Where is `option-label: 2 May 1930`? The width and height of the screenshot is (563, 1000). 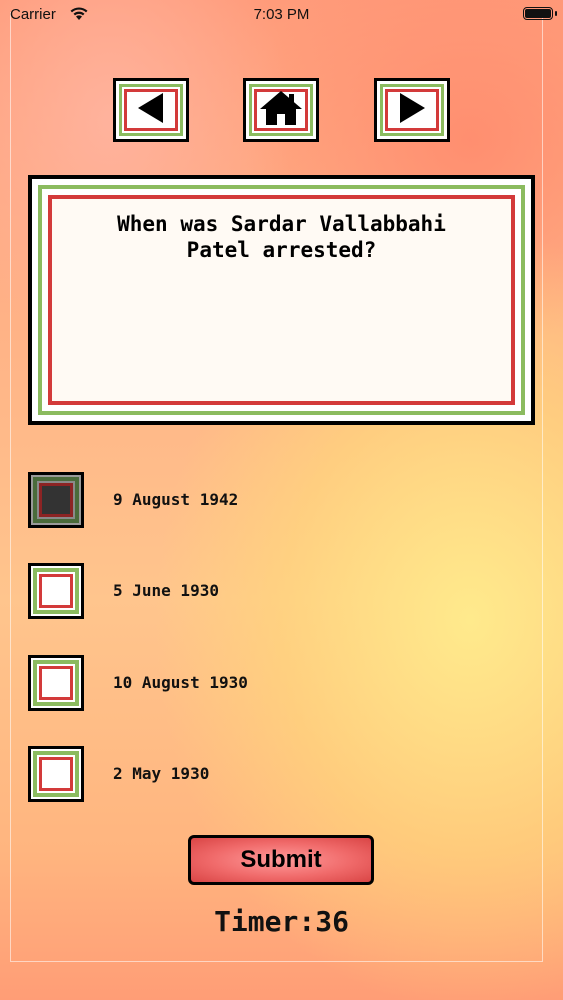 option-label: 2 May 1930 is located at coordinates (161, 773).